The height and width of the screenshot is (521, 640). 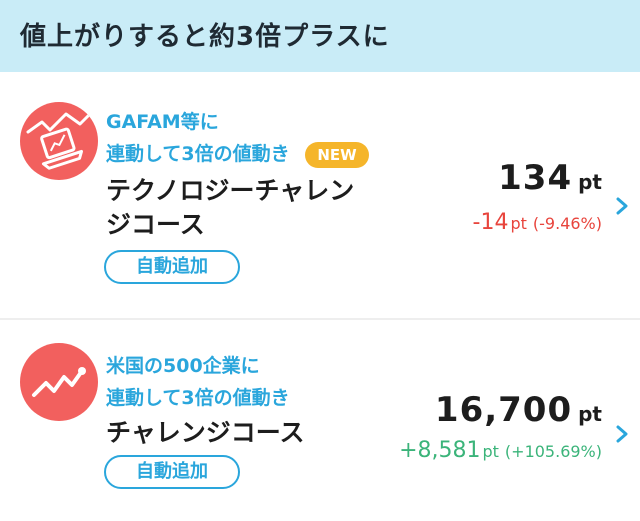 I want to click on change-percent: (+105.69%), so click(x=553, y=451).